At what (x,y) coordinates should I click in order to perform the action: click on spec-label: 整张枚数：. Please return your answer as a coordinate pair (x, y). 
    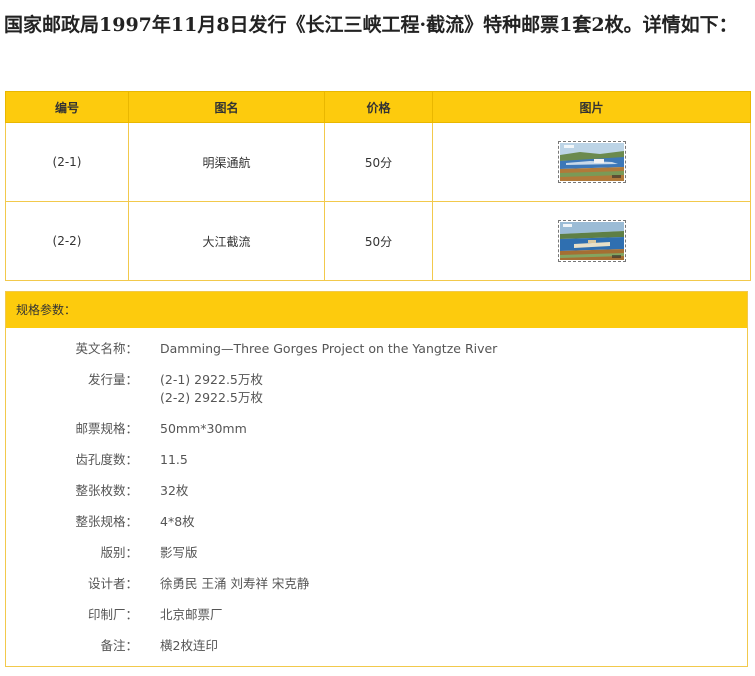
    Looking at the image, I should click on (106, 490).